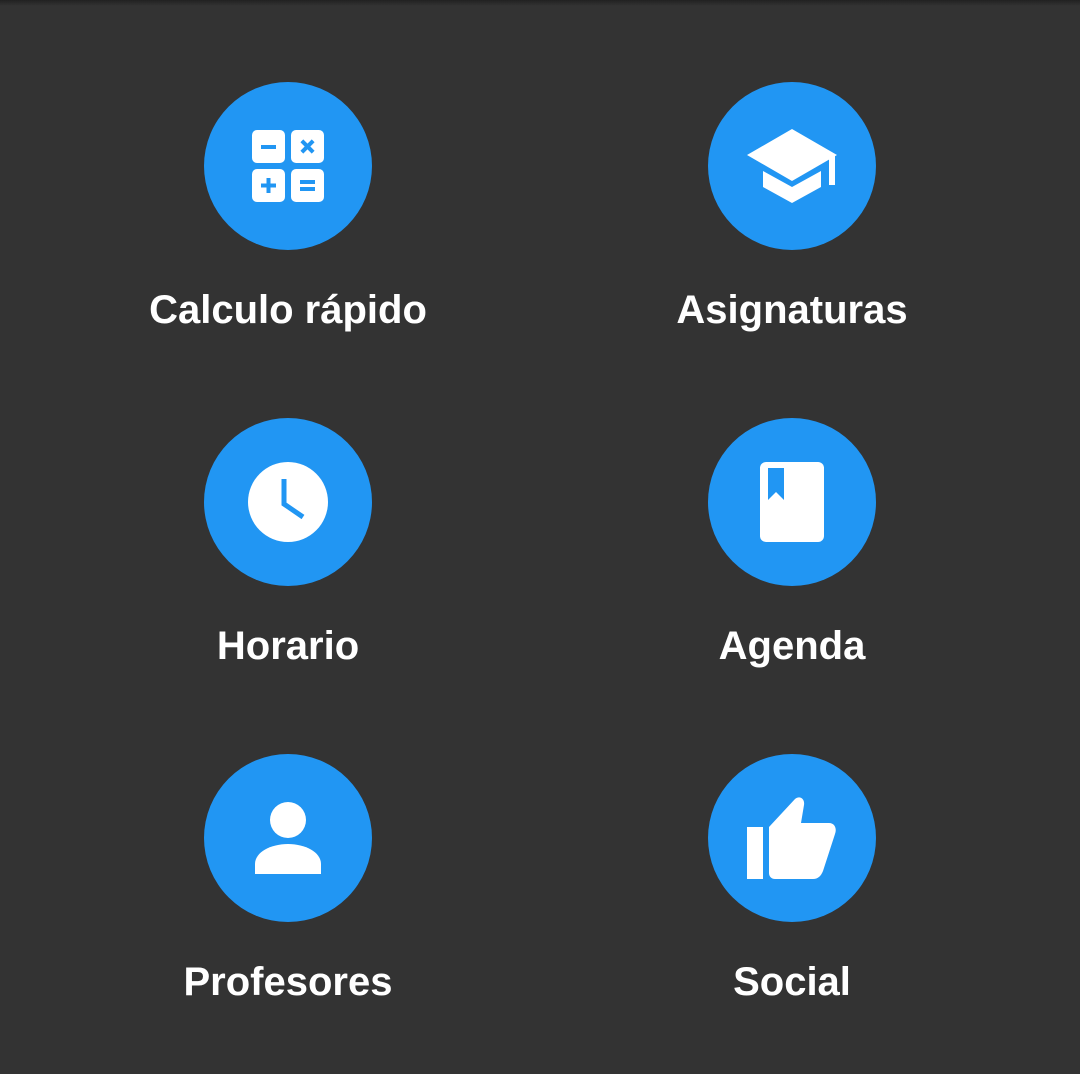 This screenshot has height=1074, width=1080. What do you see at coordinates (792, 646) in the screenshot?
I see `menu-item-label: Agenda` at bounding box center [792, 646].